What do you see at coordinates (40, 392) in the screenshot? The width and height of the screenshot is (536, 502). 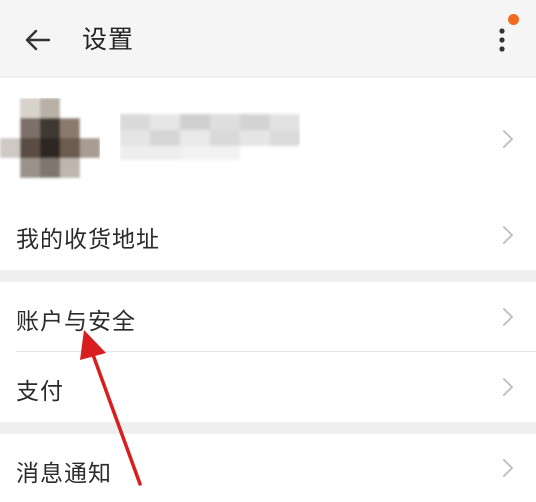 I see `payment-label: 支付` at bounding box center [40, 392].